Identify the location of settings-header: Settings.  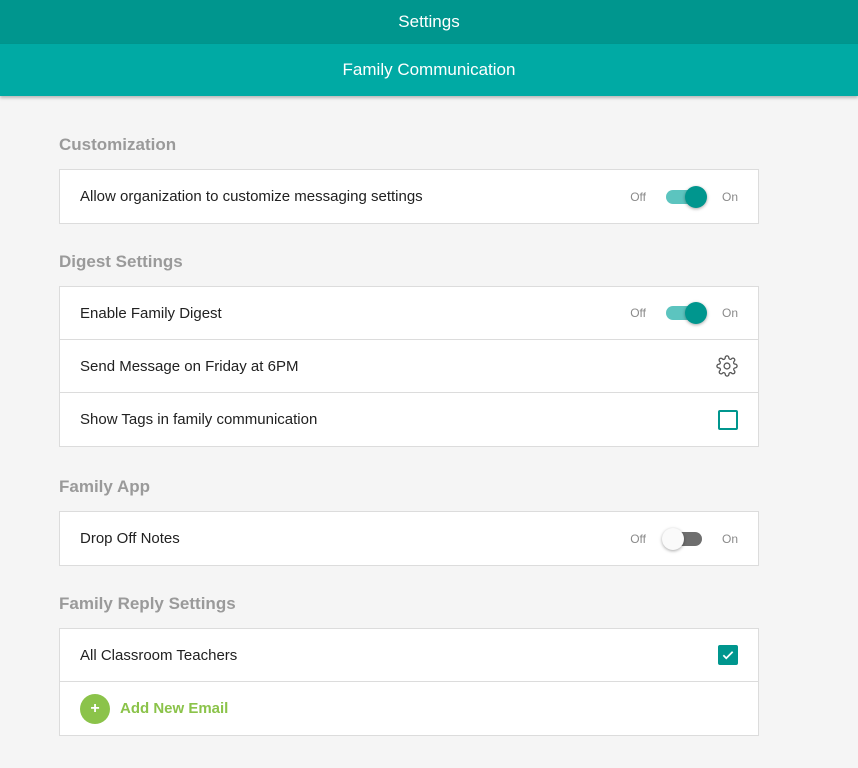
(429, 22).